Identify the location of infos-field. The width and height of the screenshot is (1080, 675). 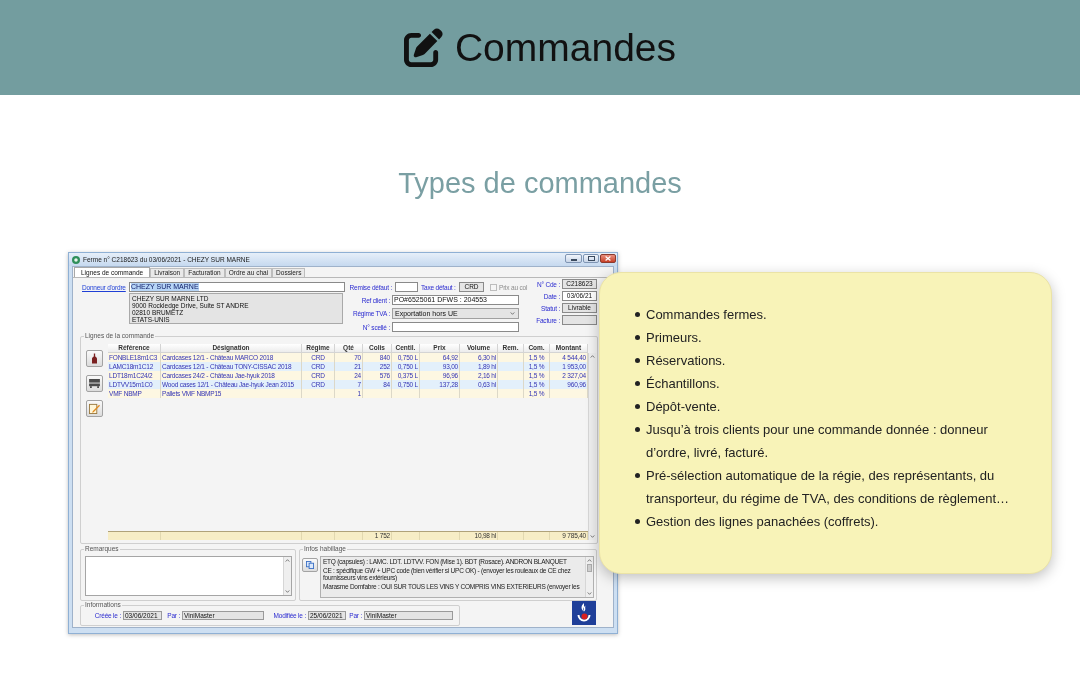
(457, 577).